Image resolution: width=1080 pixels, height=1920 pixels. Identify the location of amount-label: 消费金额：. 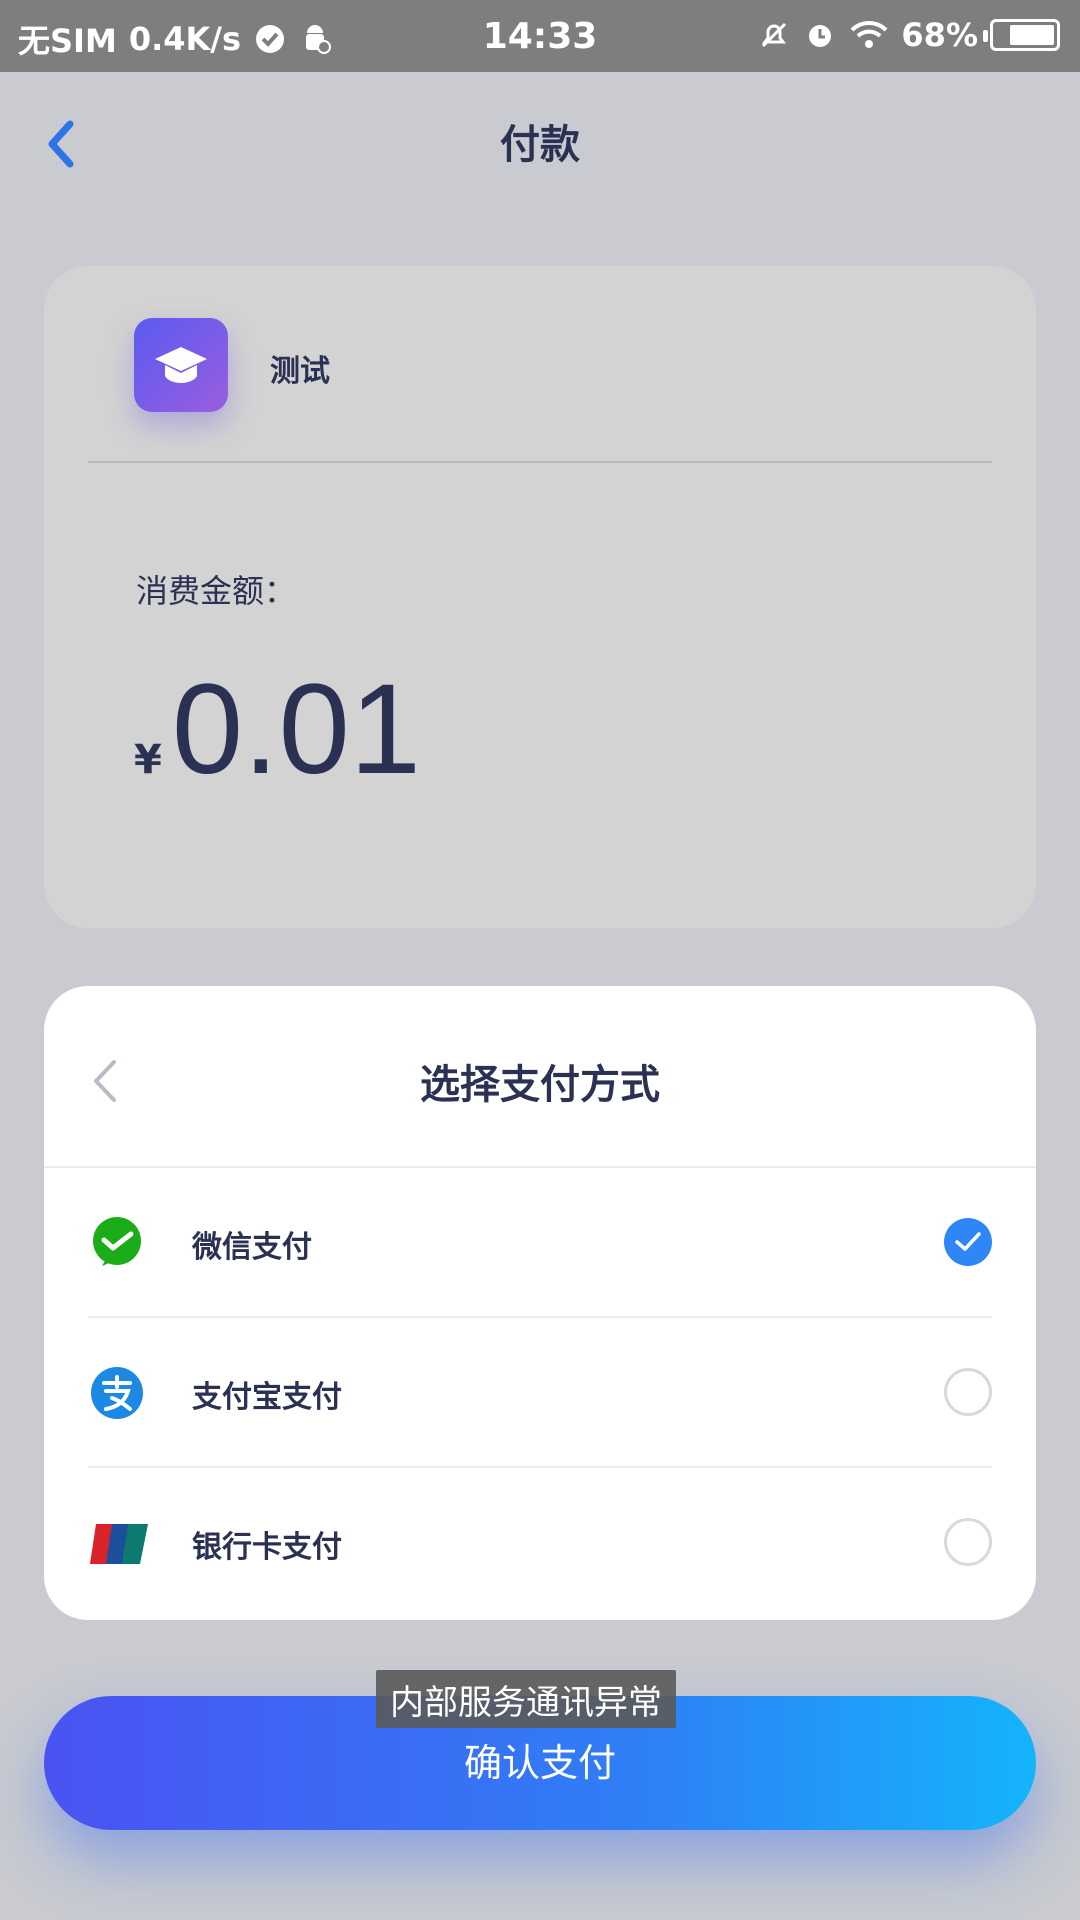
(216, 591).